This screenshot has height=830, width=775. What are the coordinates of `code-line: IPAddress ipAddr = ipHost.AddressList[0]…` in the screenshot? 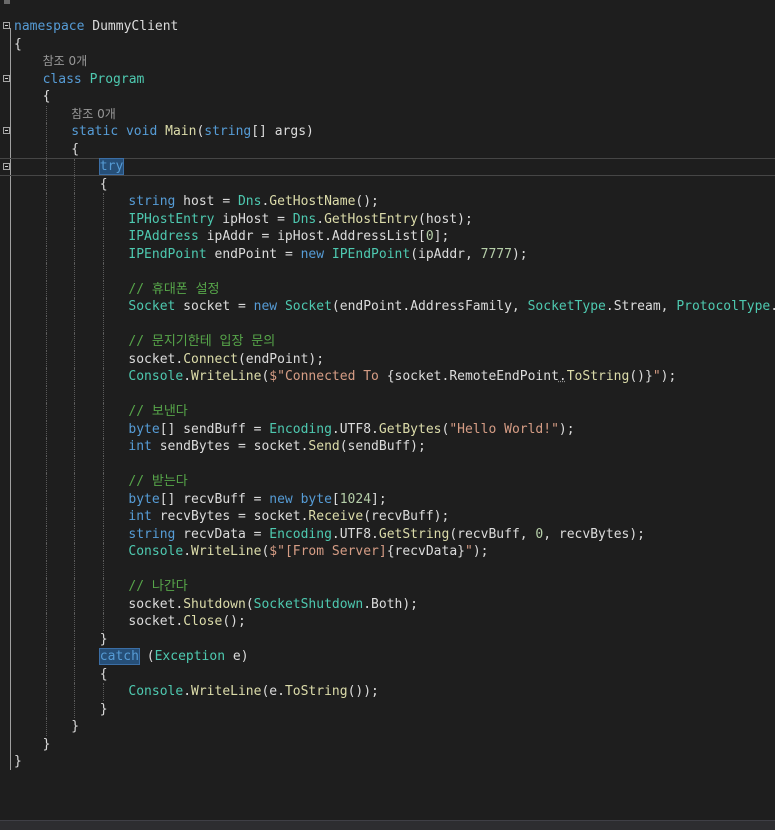 It's located at (387, 237).